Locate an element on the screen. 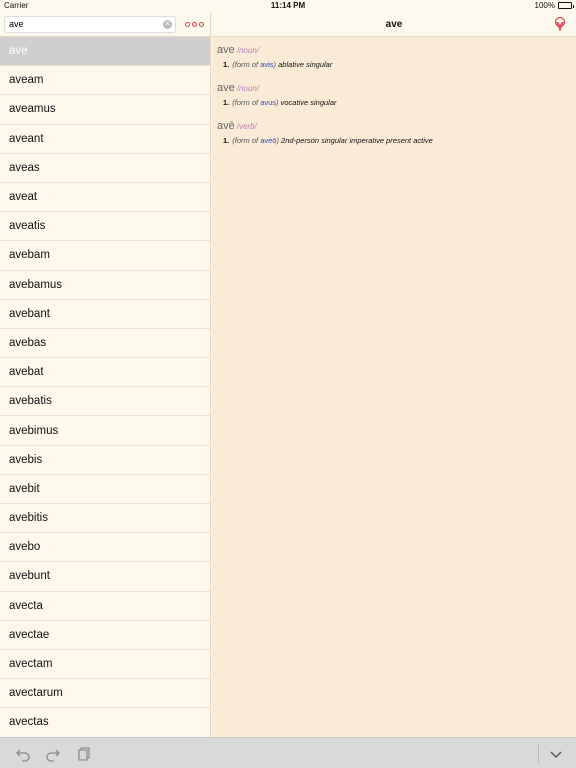 Image resolution: width=576 pixels, height=768 pixels. lemma-link: avus is located at coordinates (268, 102).